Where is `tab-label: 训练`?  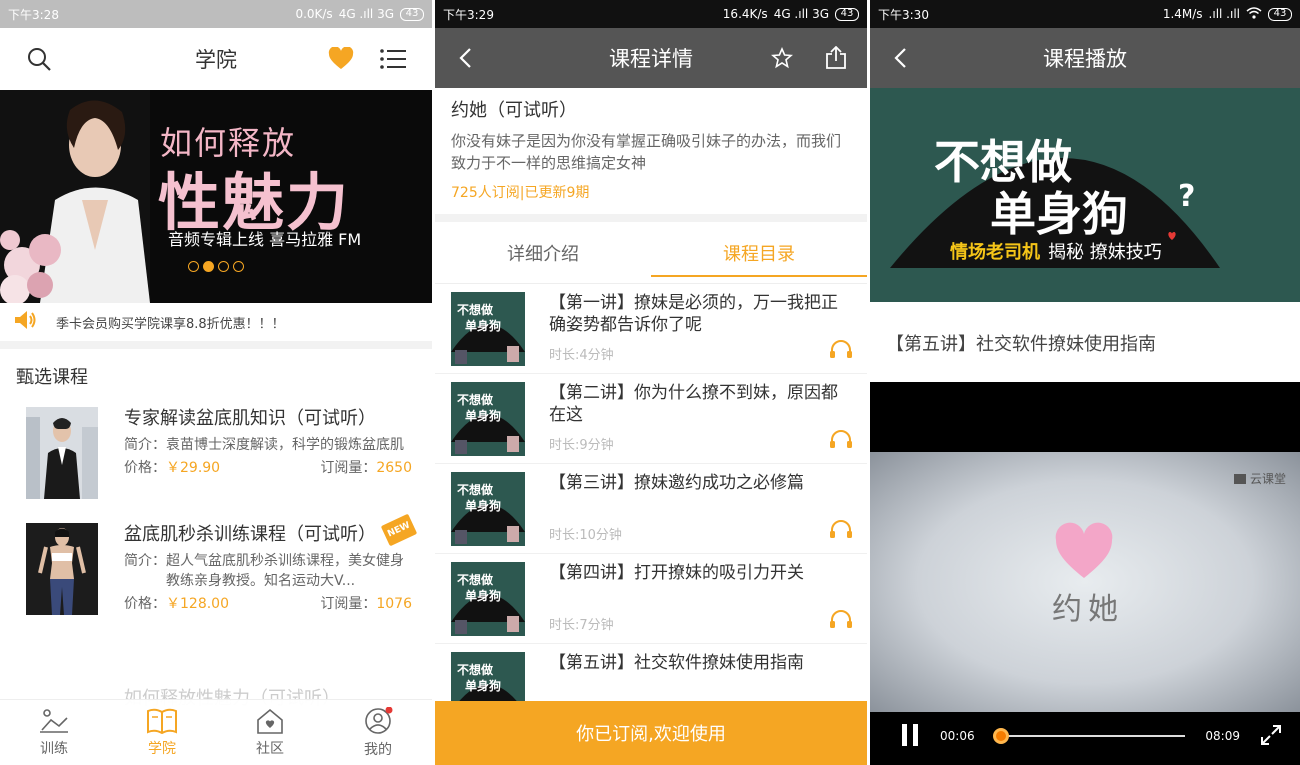
tab-label: 训练 is located at coordinates (54, 748).